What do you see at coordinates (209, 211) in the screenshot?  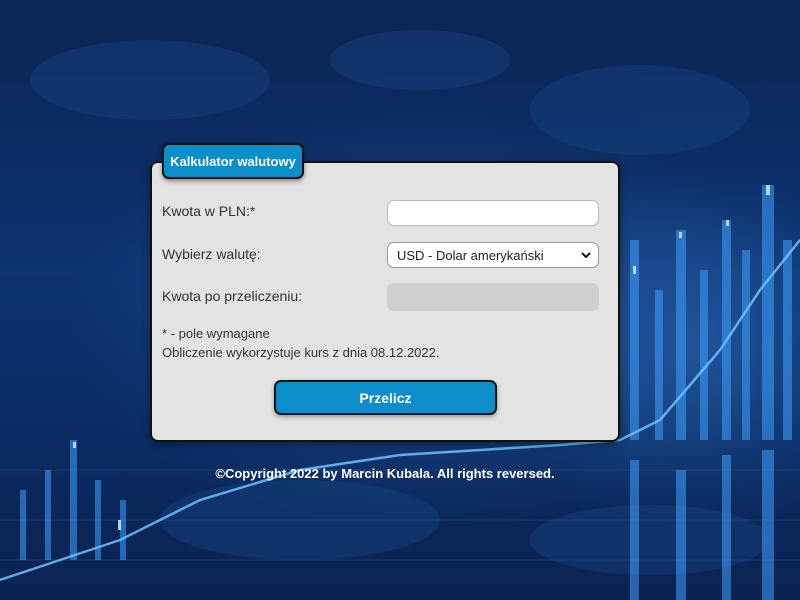 I see `amount-label: Kwota w PLN:*` at bounding box center [209, 211].